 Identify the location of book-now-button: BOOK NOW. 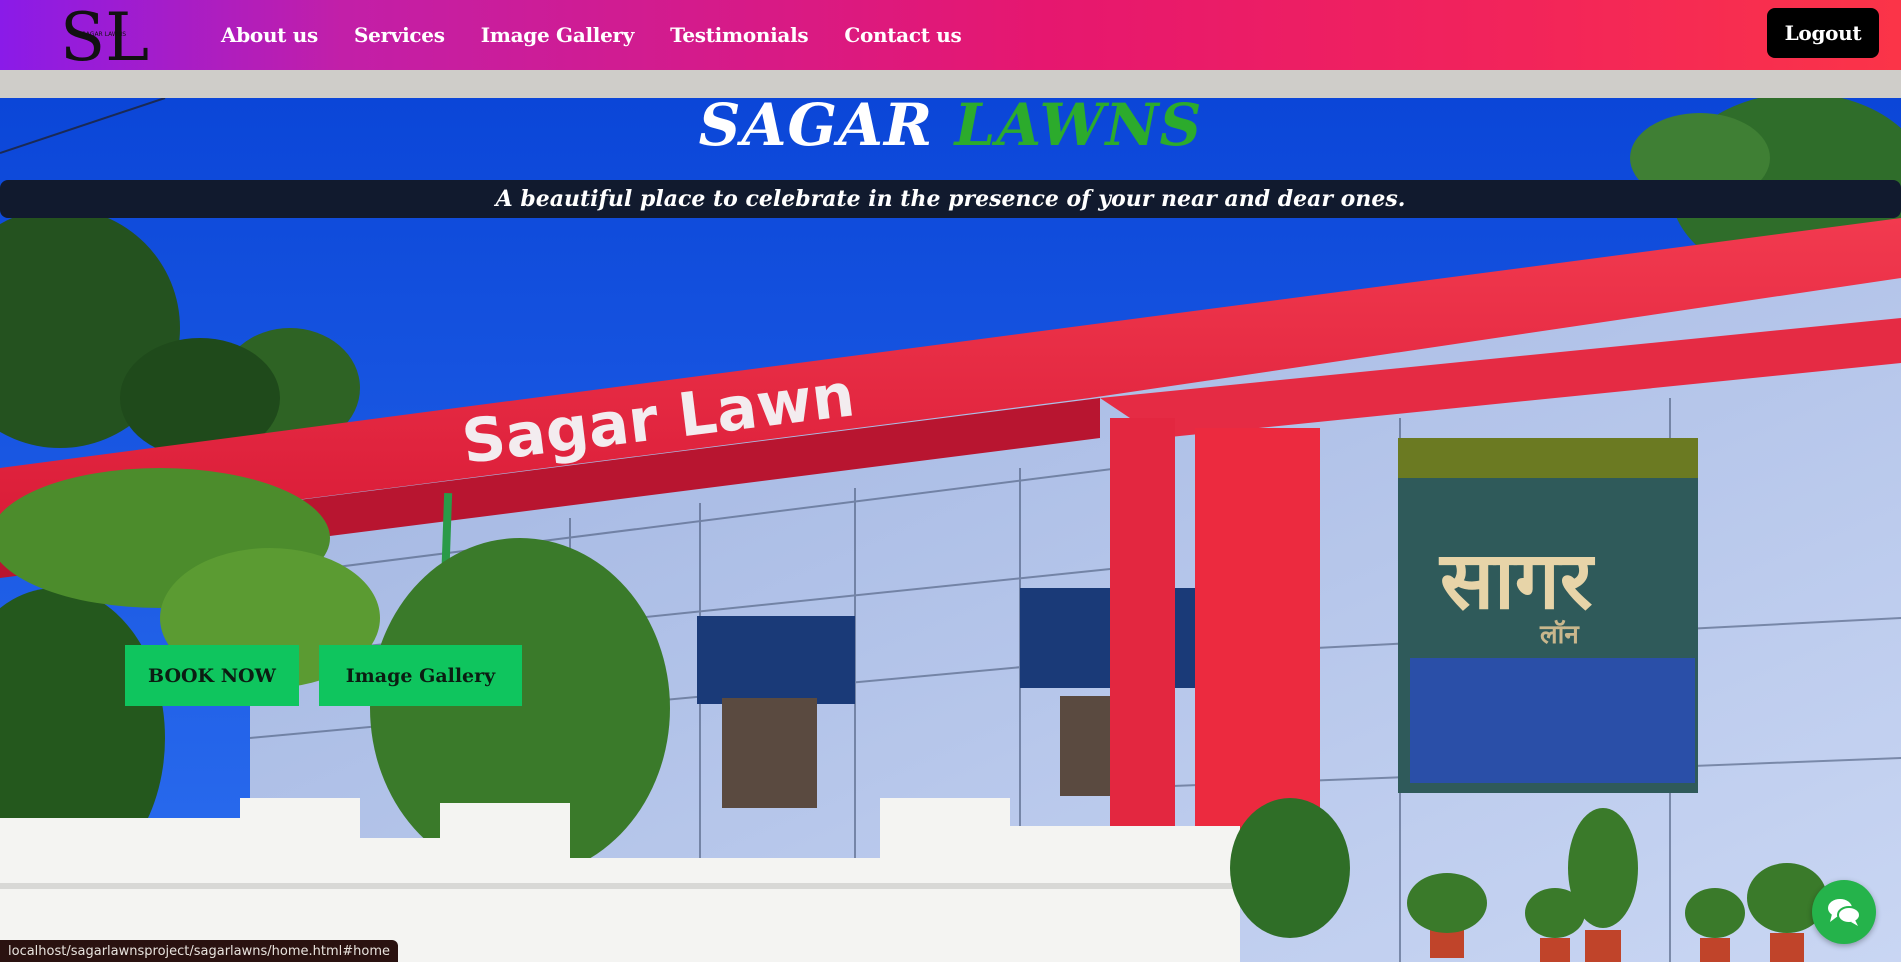
(212, 675).